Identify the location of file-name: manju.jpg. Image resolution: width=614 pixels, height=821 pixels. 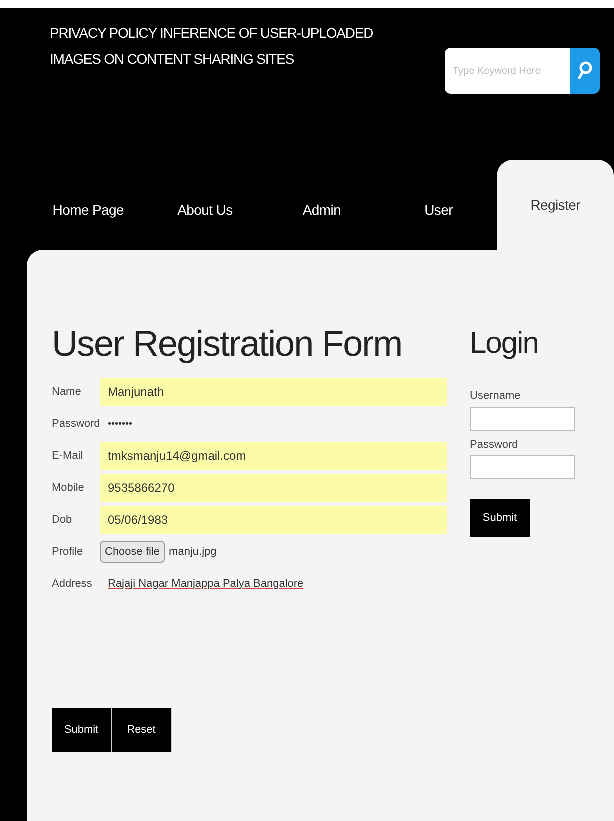
(193, 552).